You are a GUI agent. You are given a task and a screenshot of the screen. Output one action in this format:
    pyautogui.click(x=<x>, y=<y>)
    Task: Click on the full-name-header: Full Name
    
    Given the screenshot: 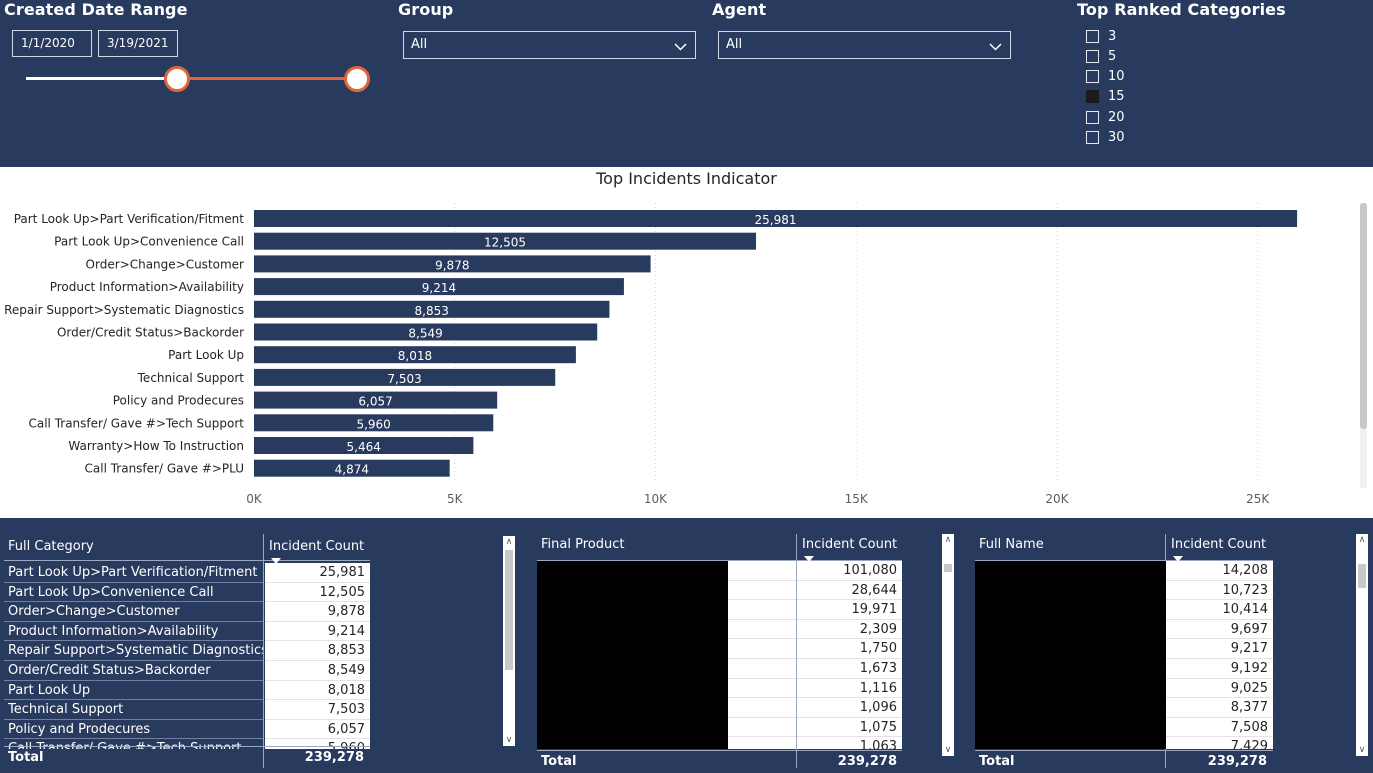 What is the action you would take?
    pyautogui.click(x=1070, y=547)
    